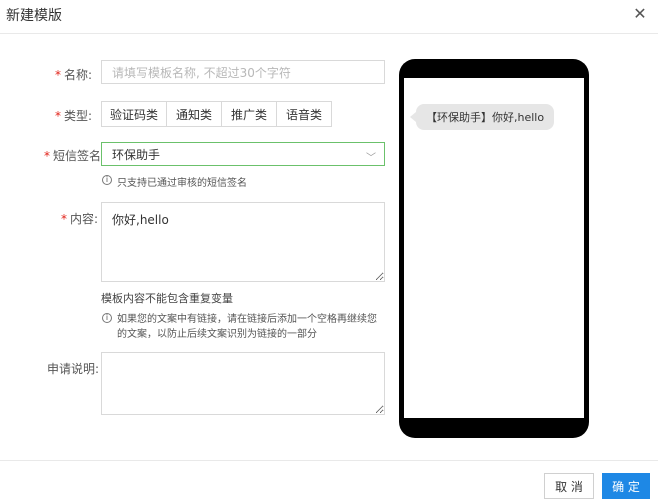  Describe the element at coordinates (242, 181) in the screenshot. I see `signature-hint: i 只支持已通过审核的短信签名` at that location.